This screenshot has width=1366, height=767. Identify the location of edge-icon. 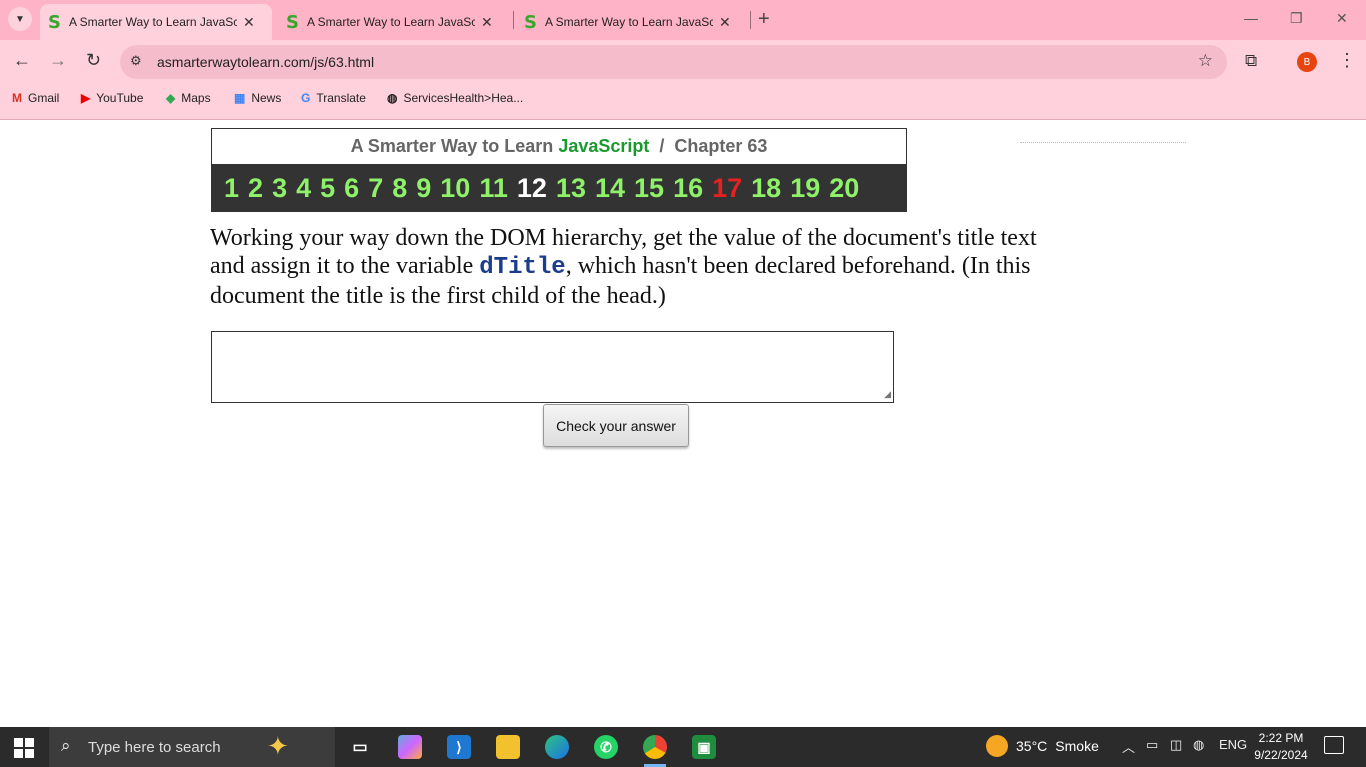
(557, 747).